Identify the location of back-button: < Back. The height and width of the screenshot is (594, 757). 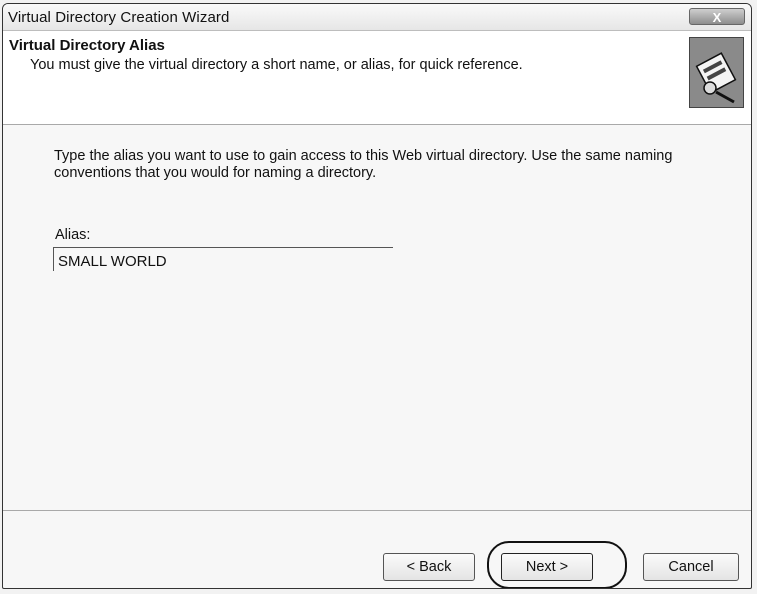
(429, 567).